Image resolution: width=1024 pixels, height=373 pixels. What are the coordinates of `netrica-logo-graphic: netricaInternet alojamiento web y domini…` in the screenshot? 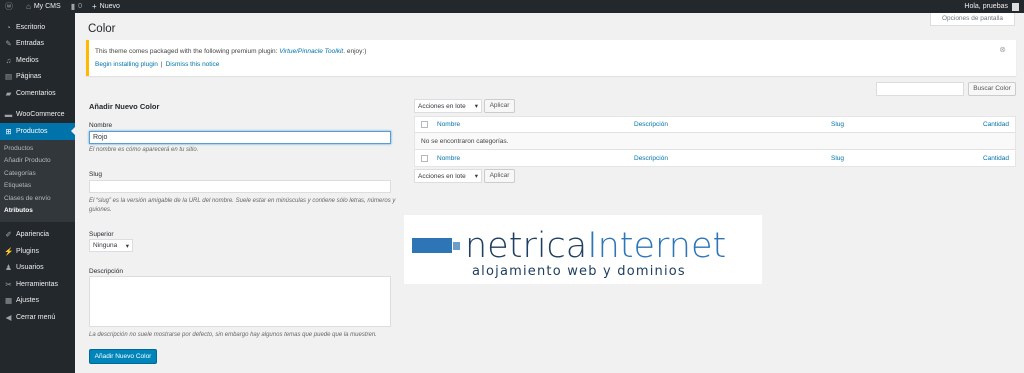 It's located at (569, 252).